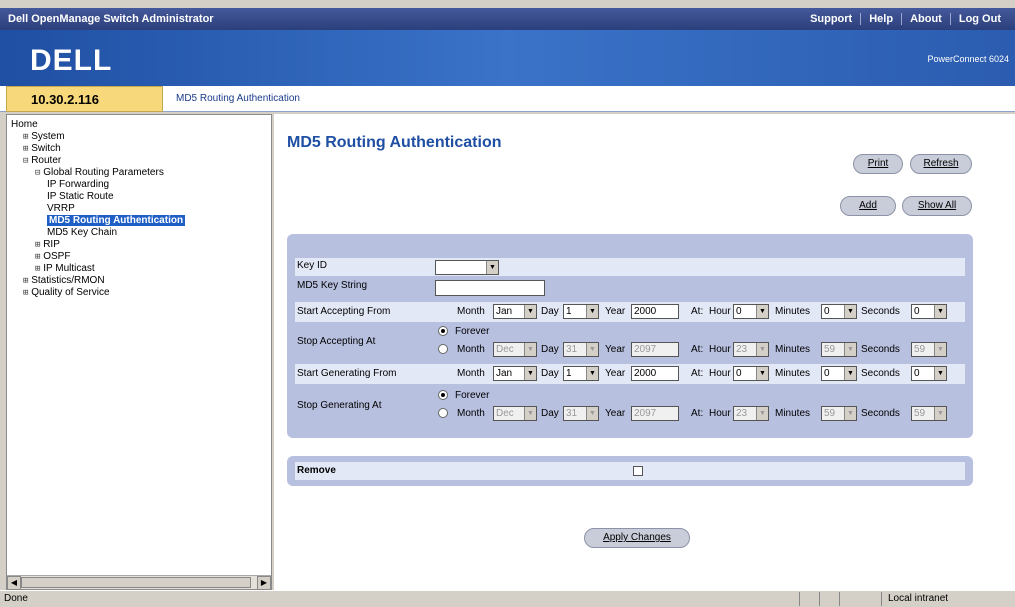 This screenshot has height=607, width=1015. I want to click on help-link: Help, so click(880, 19).